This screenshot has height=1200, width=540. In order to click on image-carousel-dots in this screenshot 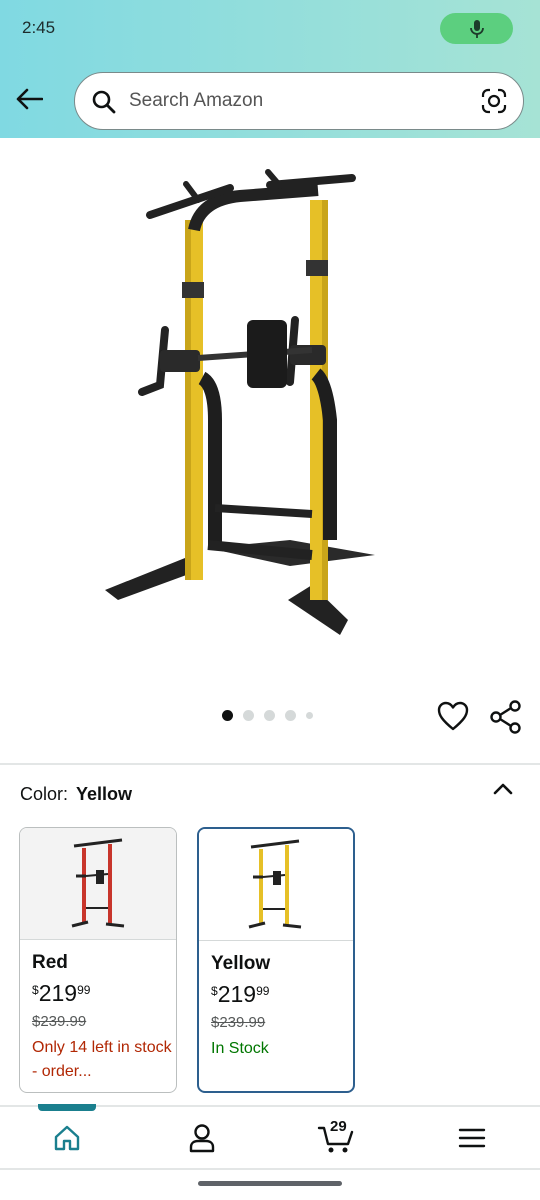, I will do `click(267, 715)`.